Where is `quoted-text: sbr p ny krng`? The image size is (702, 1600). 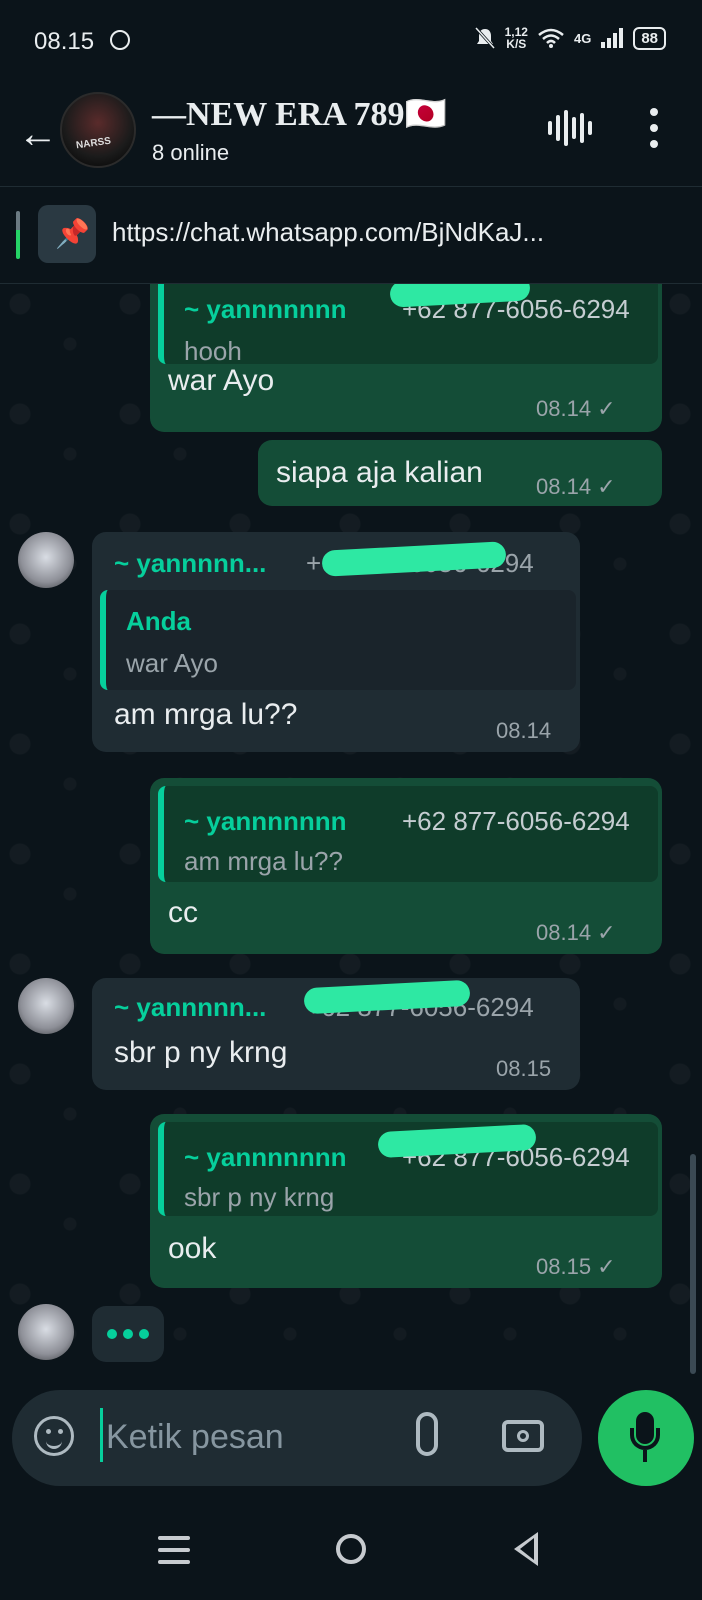 quoted-text: sbr p ny krng is located at coordinates (259, 1197).